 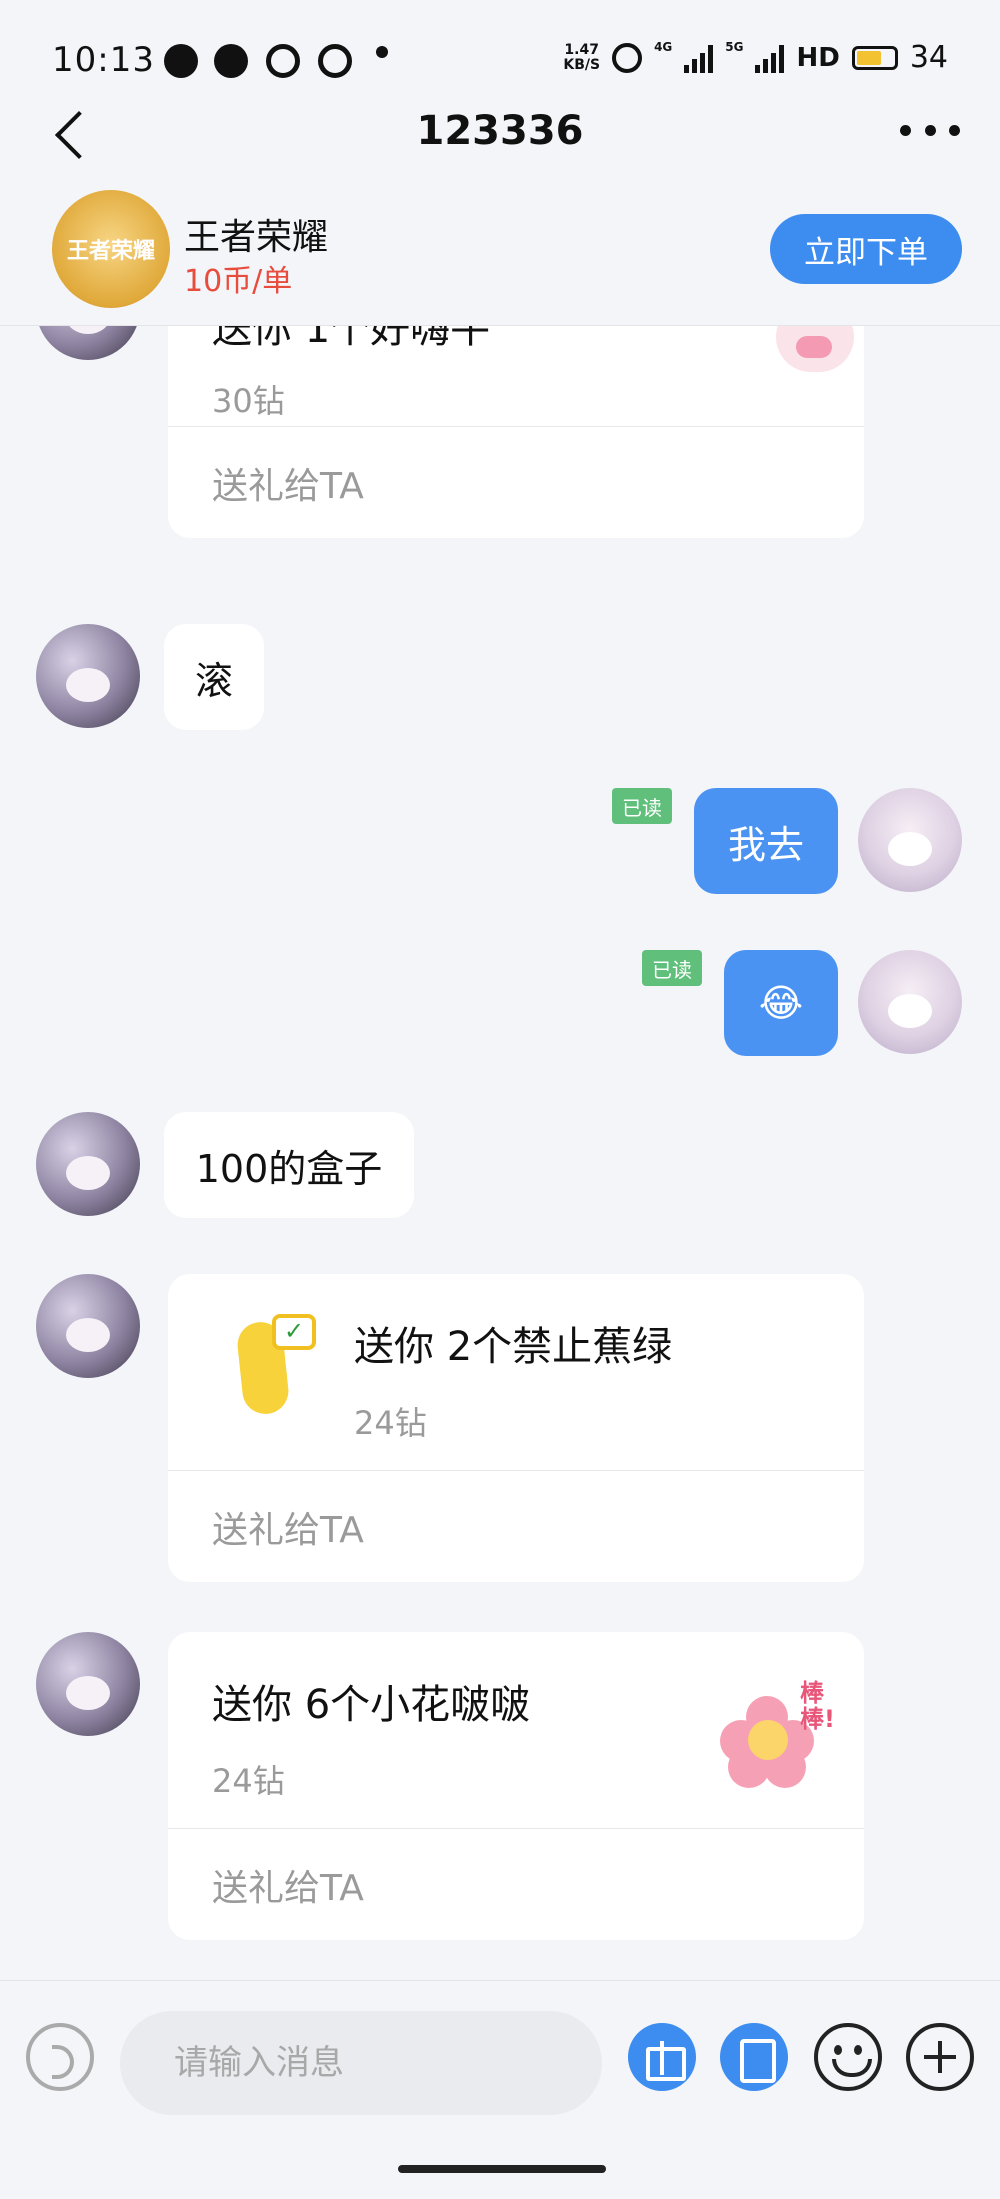 I want to click on order-now-button: 立即下单, so click(x=866, y=249).